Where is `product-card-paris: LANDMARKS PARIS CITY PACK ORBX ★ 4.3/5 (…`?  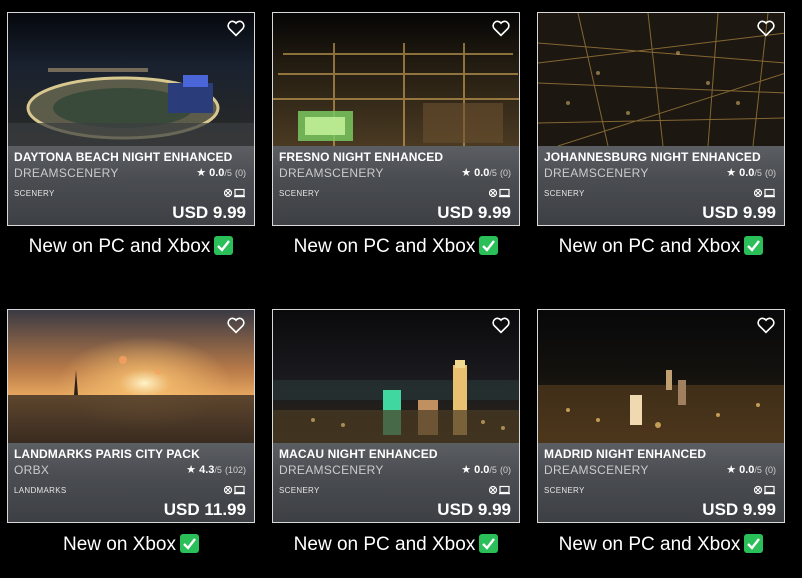 product-card-paris: LANDMARKS PARIS CITY PACK ORBX ★ 4.3/5 (… is located at coordinates (131, 416).